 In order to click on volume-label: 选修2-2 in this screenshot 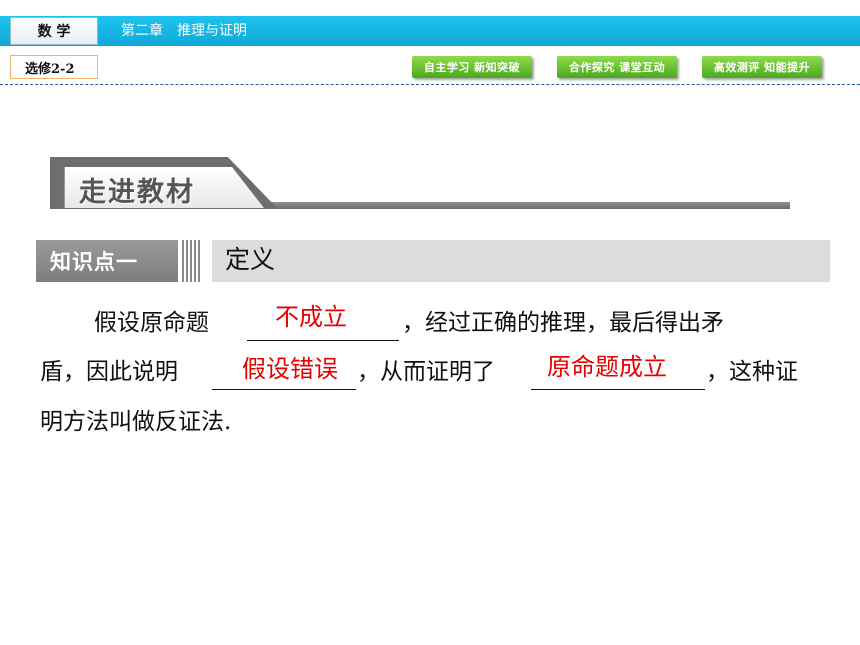, I will do `click(54, 67)`.